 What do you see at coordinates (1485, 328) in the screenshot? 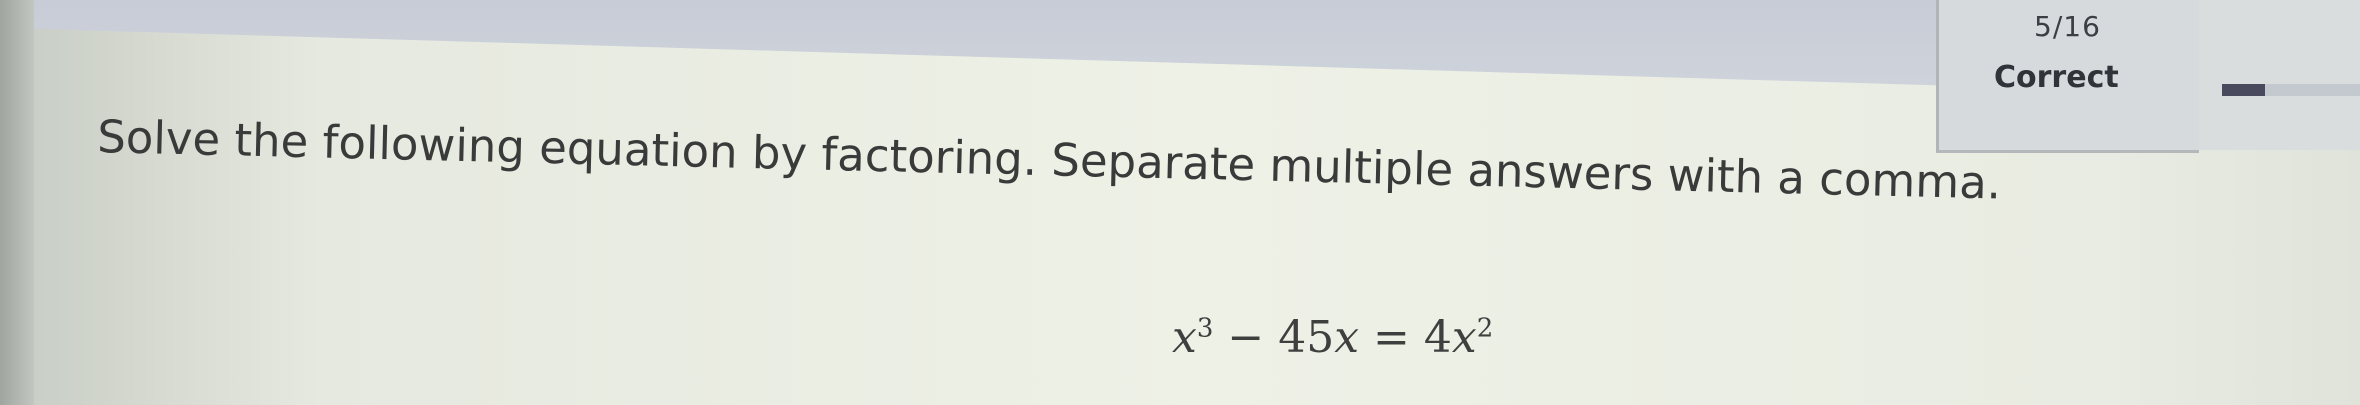
I see `equation-exponent: 2` at bounding box center [1485, 328].